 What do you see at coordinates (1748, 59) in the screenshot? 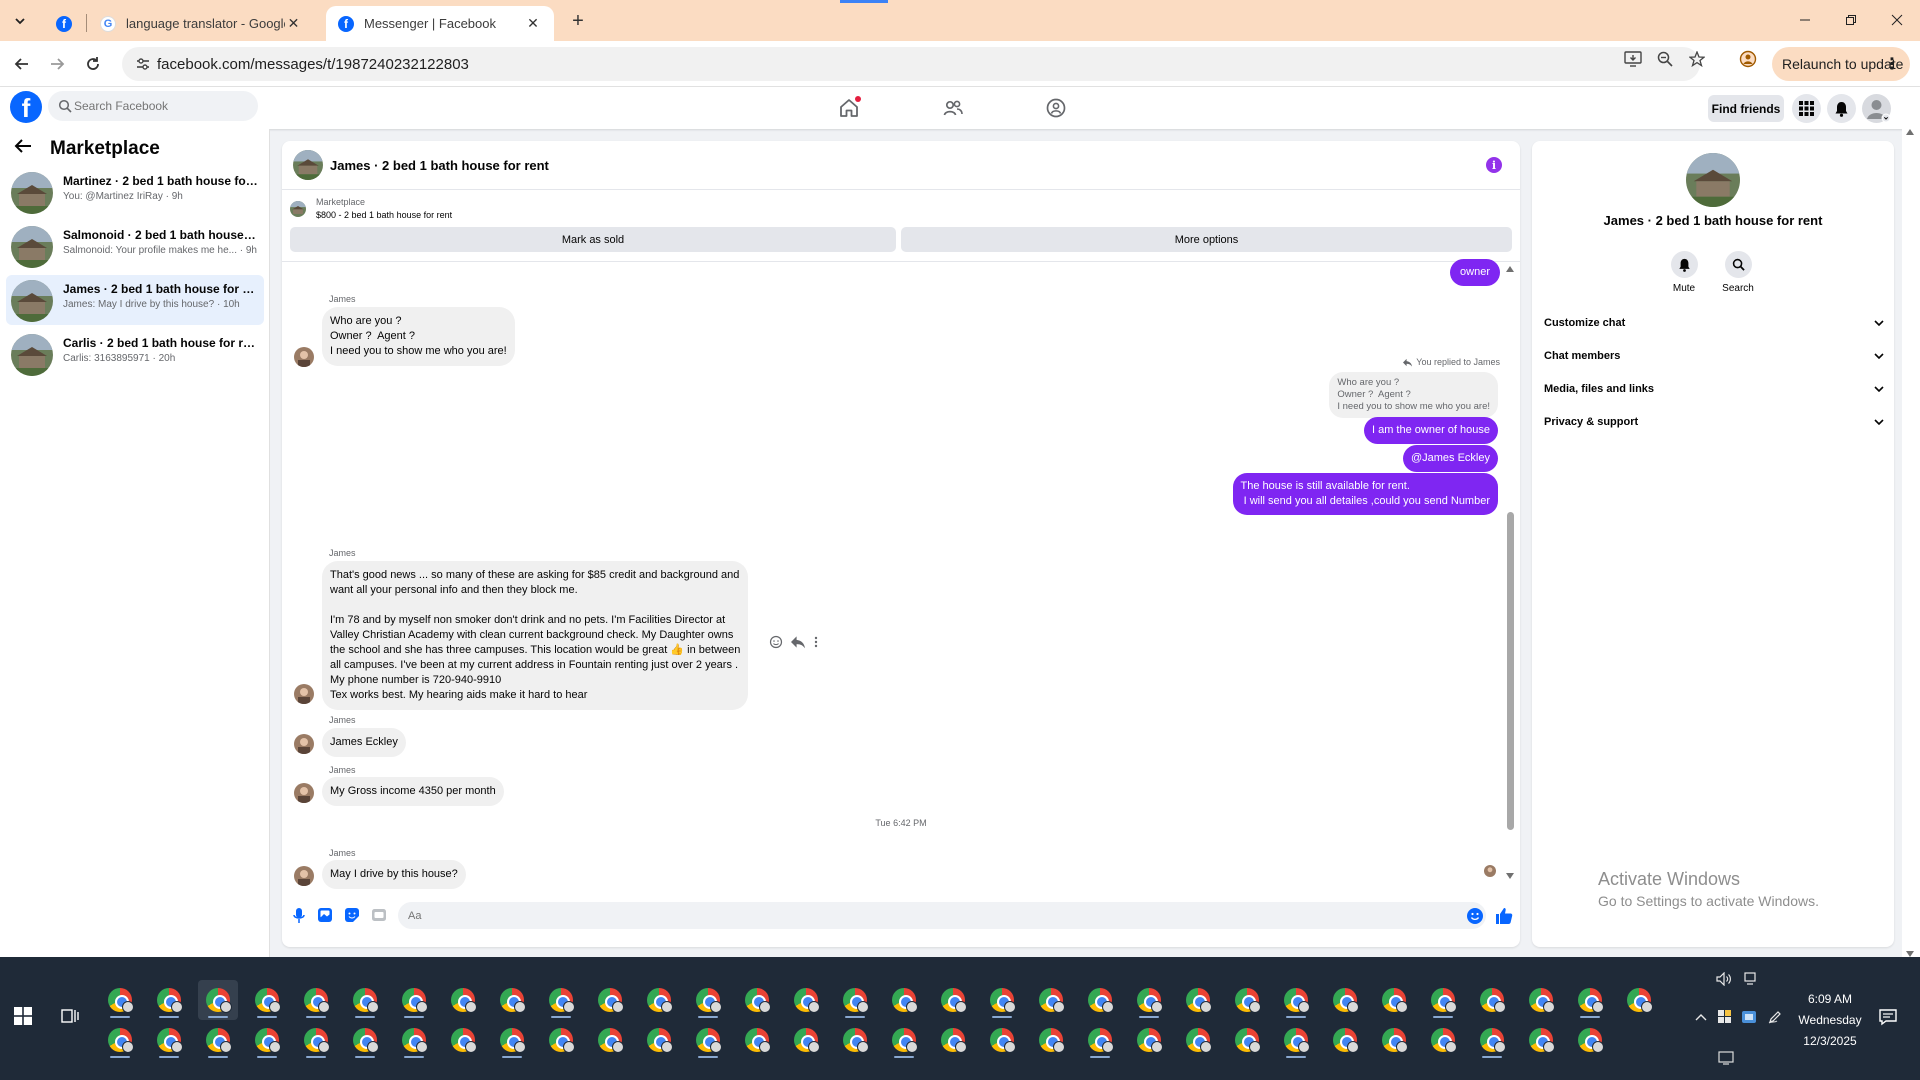
I see `profile-icon` at bounding box center [1748, 59].